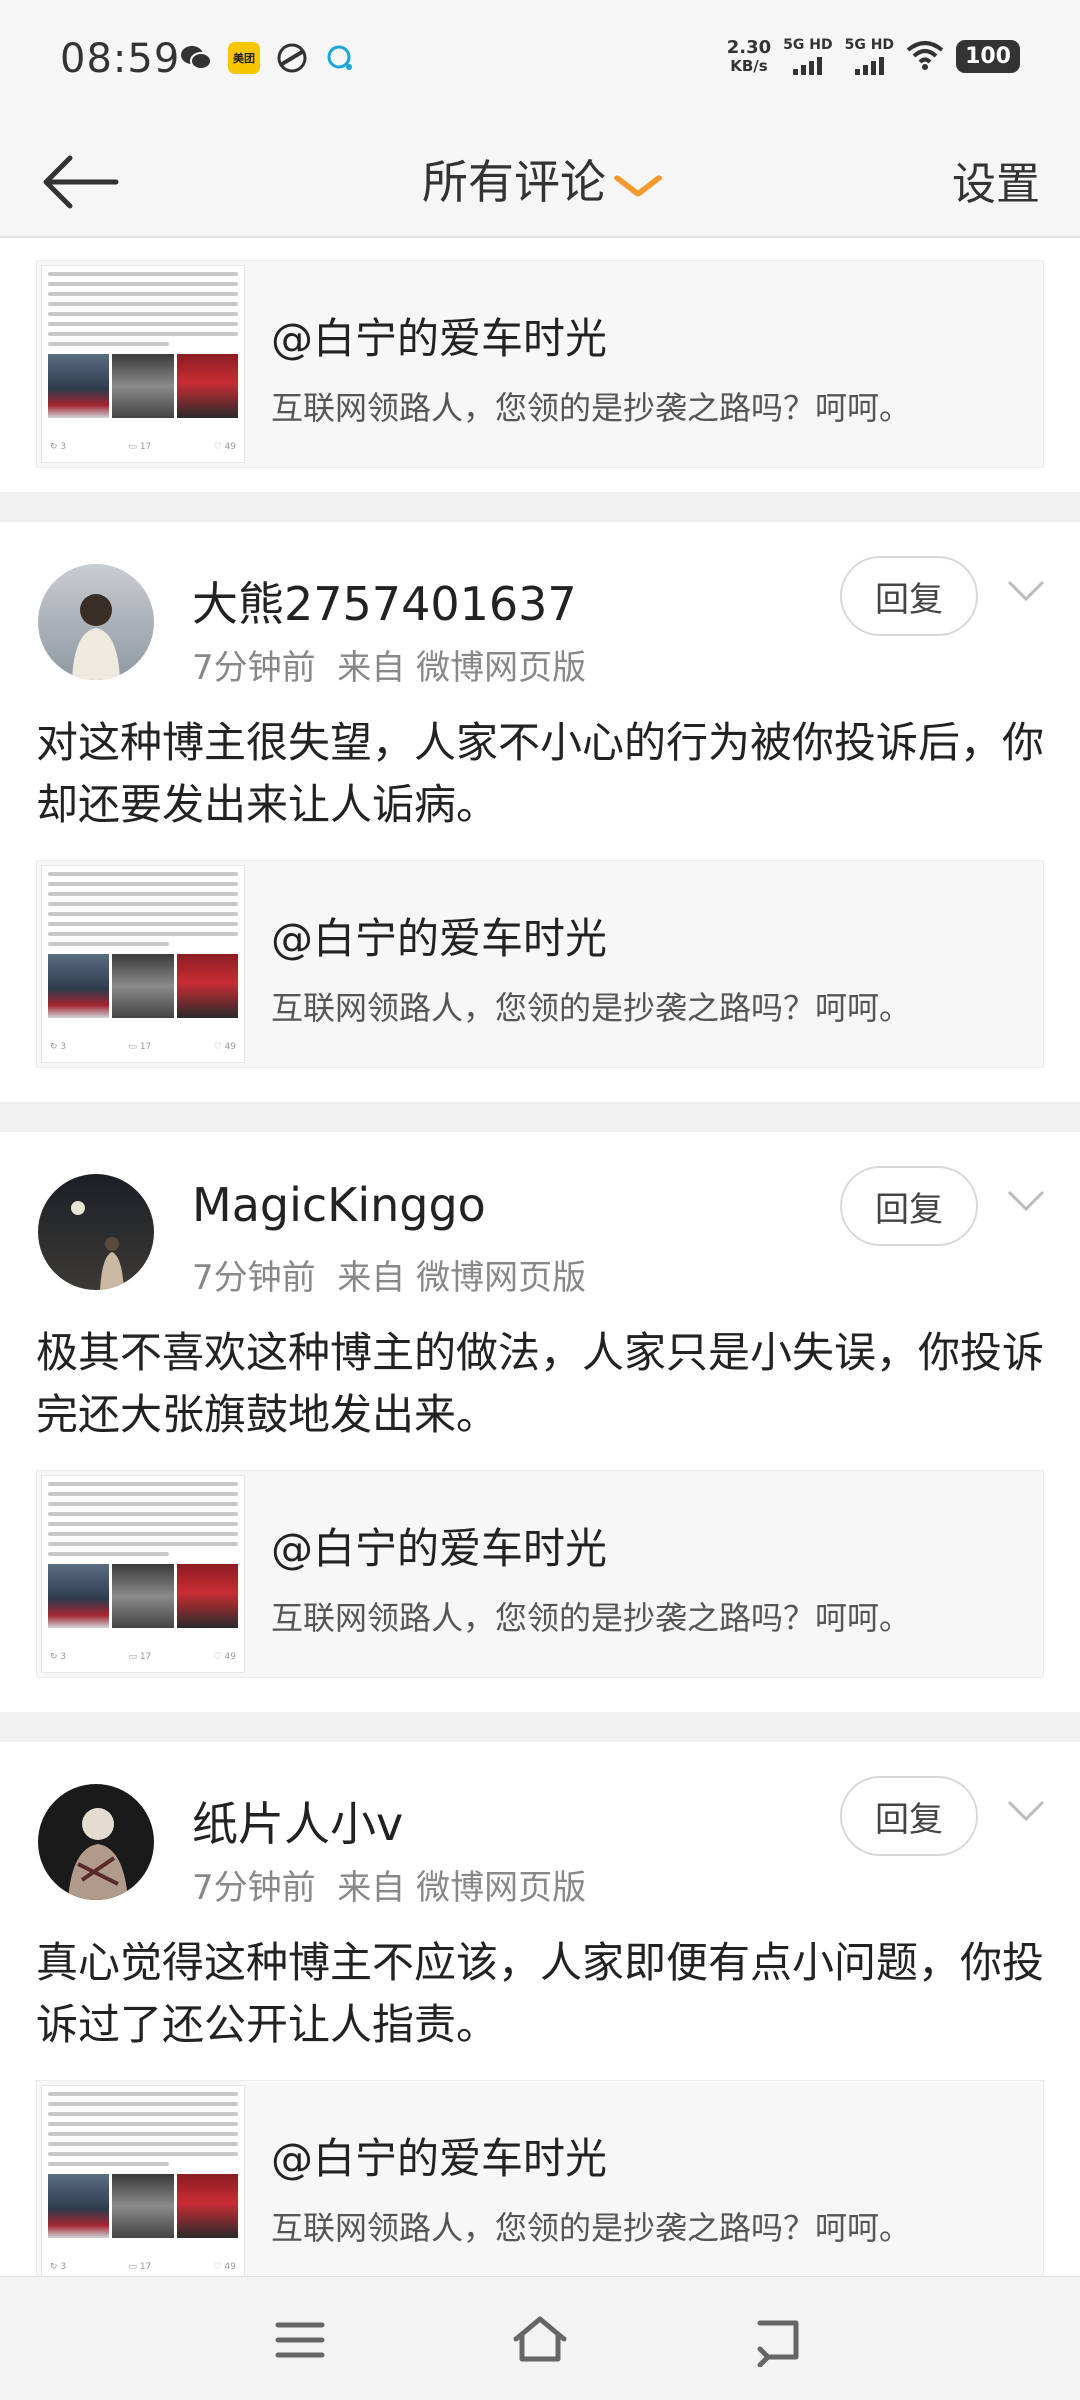 This screenshot has height=2400, width=1080. What do you see at coordinates (268, 58) in the screenshot?
I see `notification-icons: 美团` at bounding box center [268, 58].